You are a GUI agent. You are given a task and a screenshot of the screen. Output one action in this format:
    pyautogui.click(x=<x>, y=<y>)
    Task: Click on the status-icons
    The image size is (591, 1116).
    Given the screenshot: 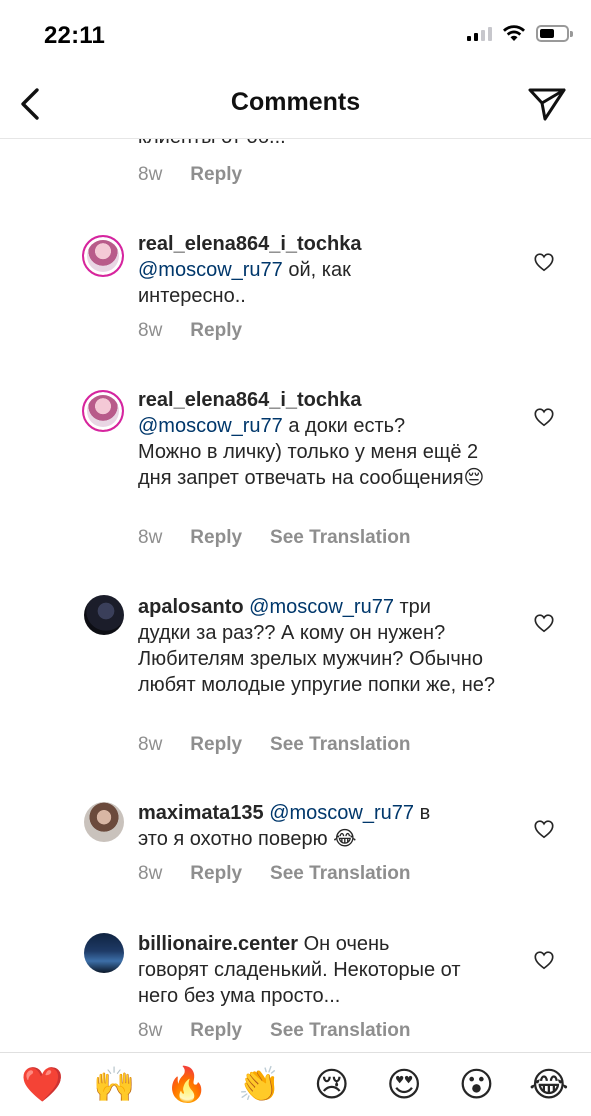 What is the action you would take?
    pyautogui.click(x=520, y=33)
    